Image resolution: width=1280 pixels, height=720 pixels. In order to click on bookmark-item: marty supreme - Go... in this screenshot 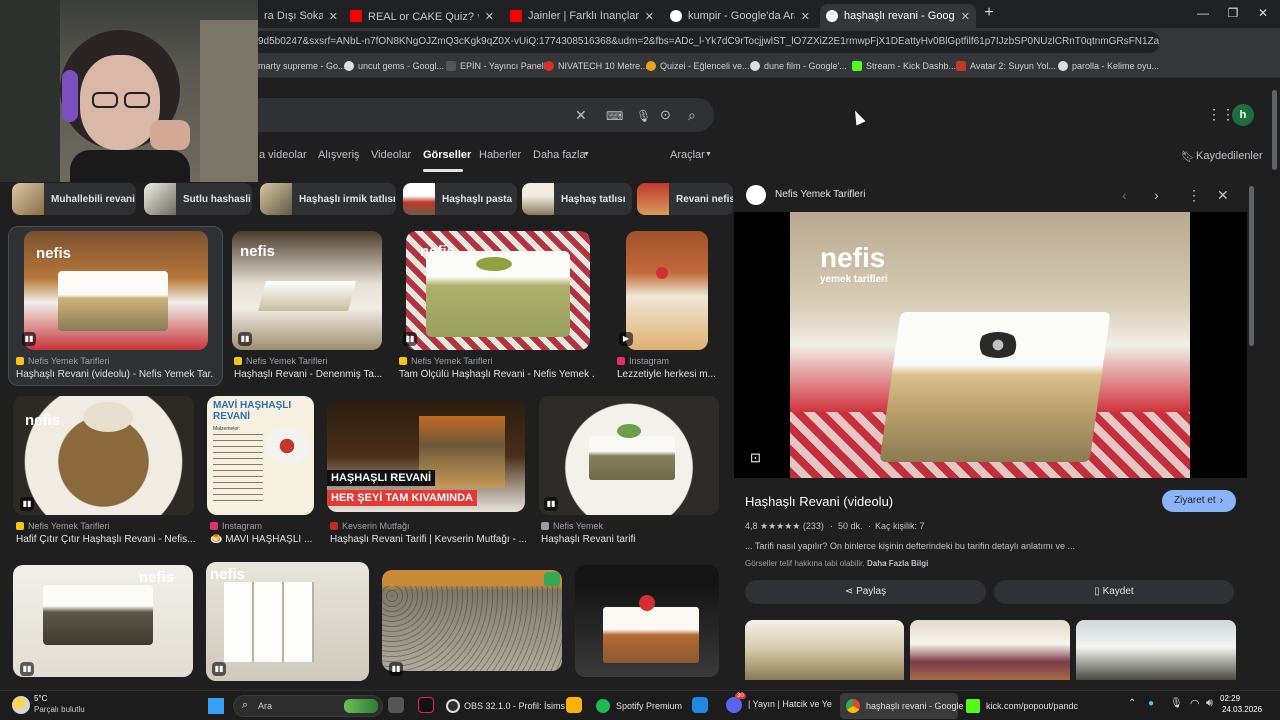, I will do `click(302, 66)`.